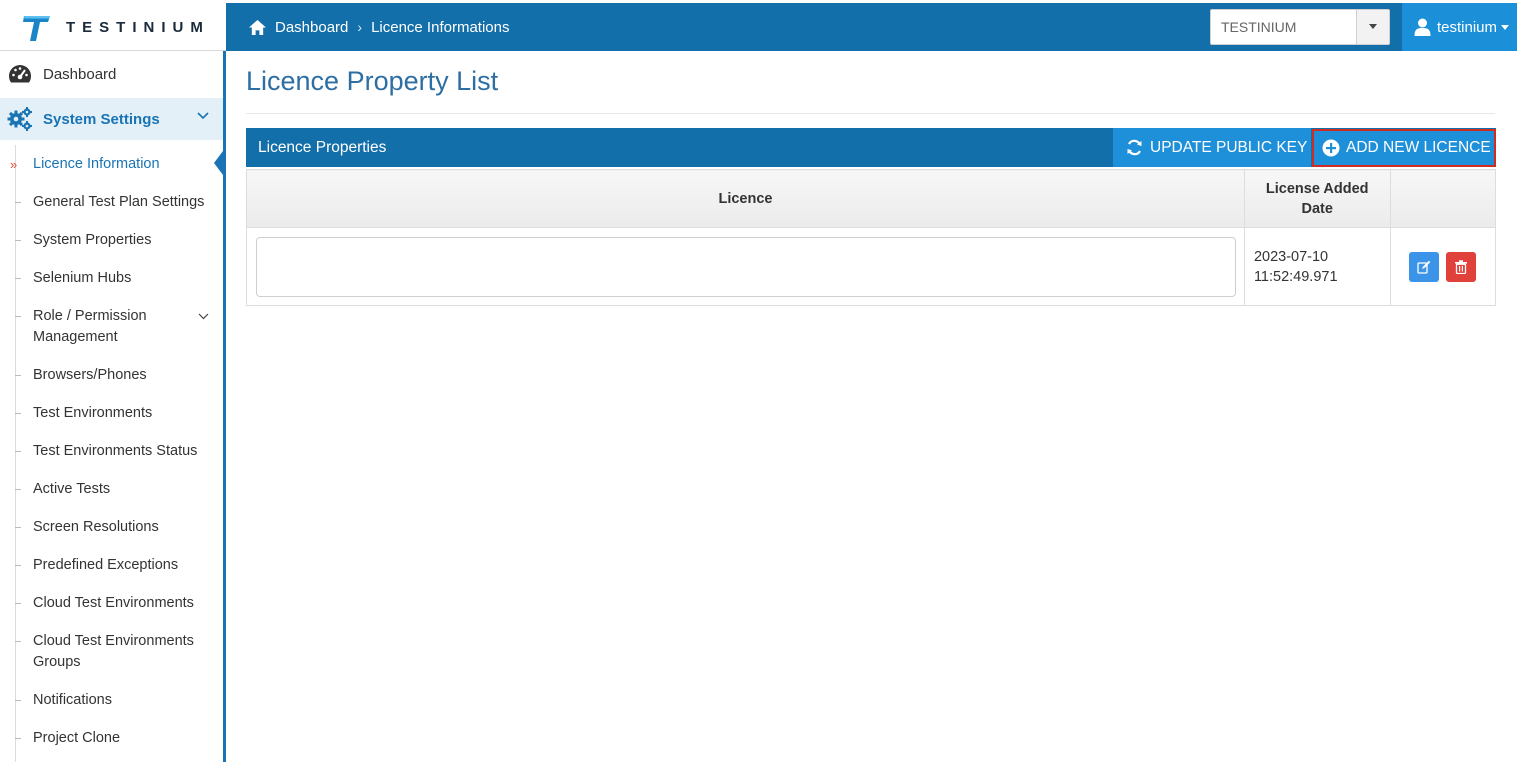 The width and height of the screenshot is (1520, 762). I want to click on sidebar-item-label: Cloud Test Environments Groups, so click(113, 651).